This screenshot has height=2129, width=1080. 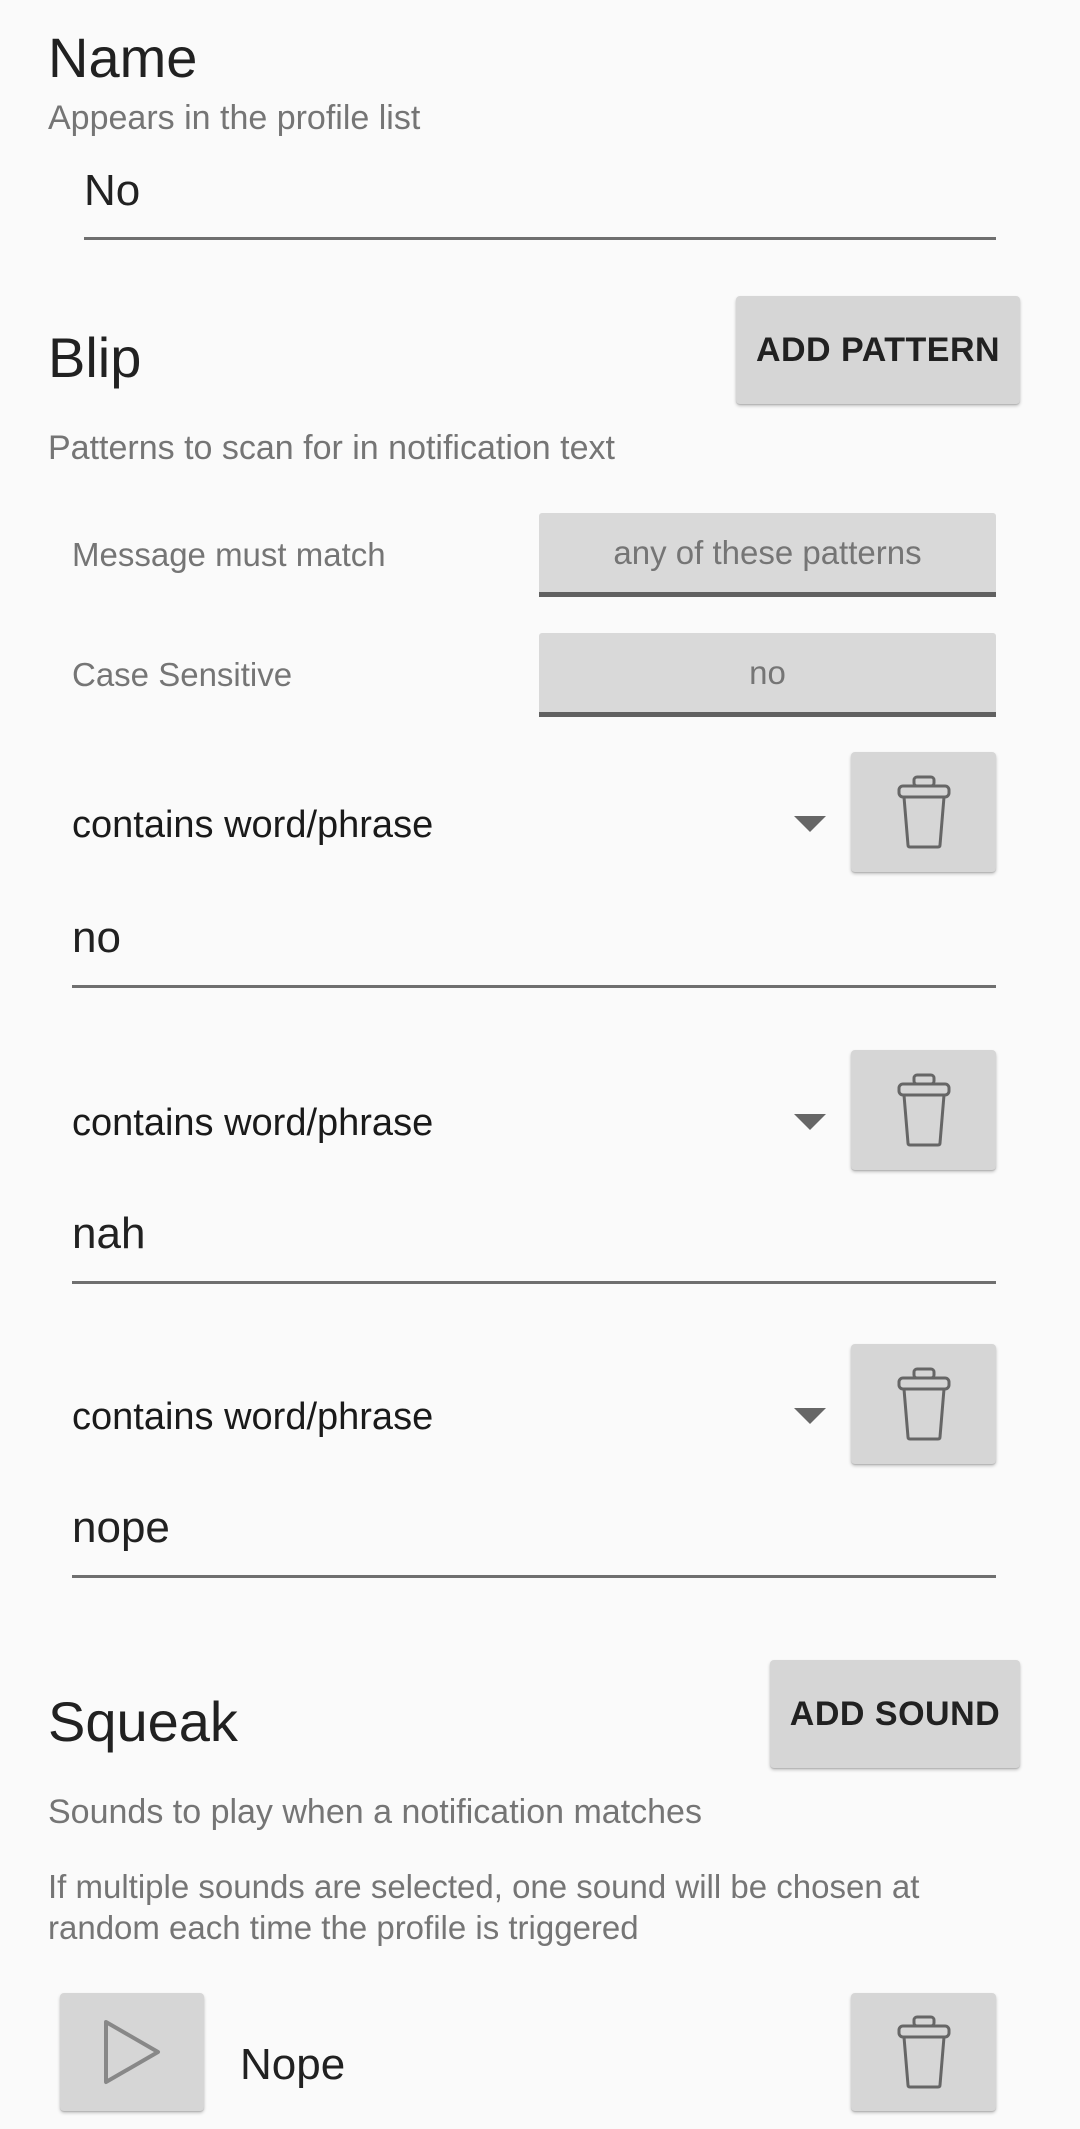 I want to click on squeak-section-title: Squeak, so click(x=143, y=1721).